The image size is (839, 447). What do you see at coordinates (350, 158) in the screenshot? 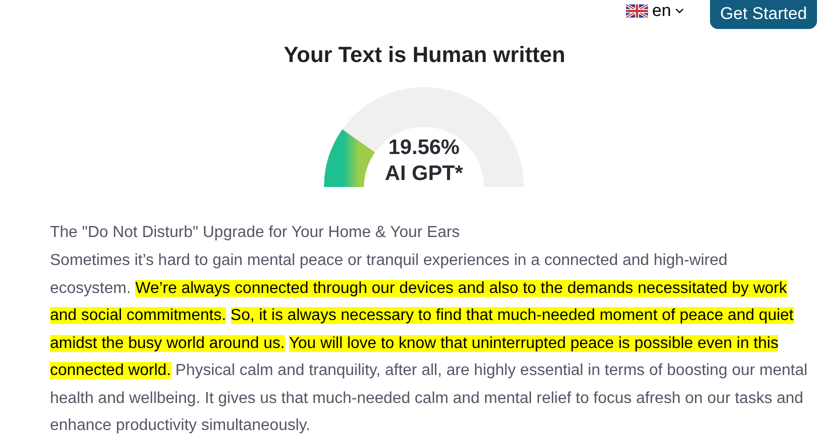
I see `gauge-fill` at bounding box center [350, 158].